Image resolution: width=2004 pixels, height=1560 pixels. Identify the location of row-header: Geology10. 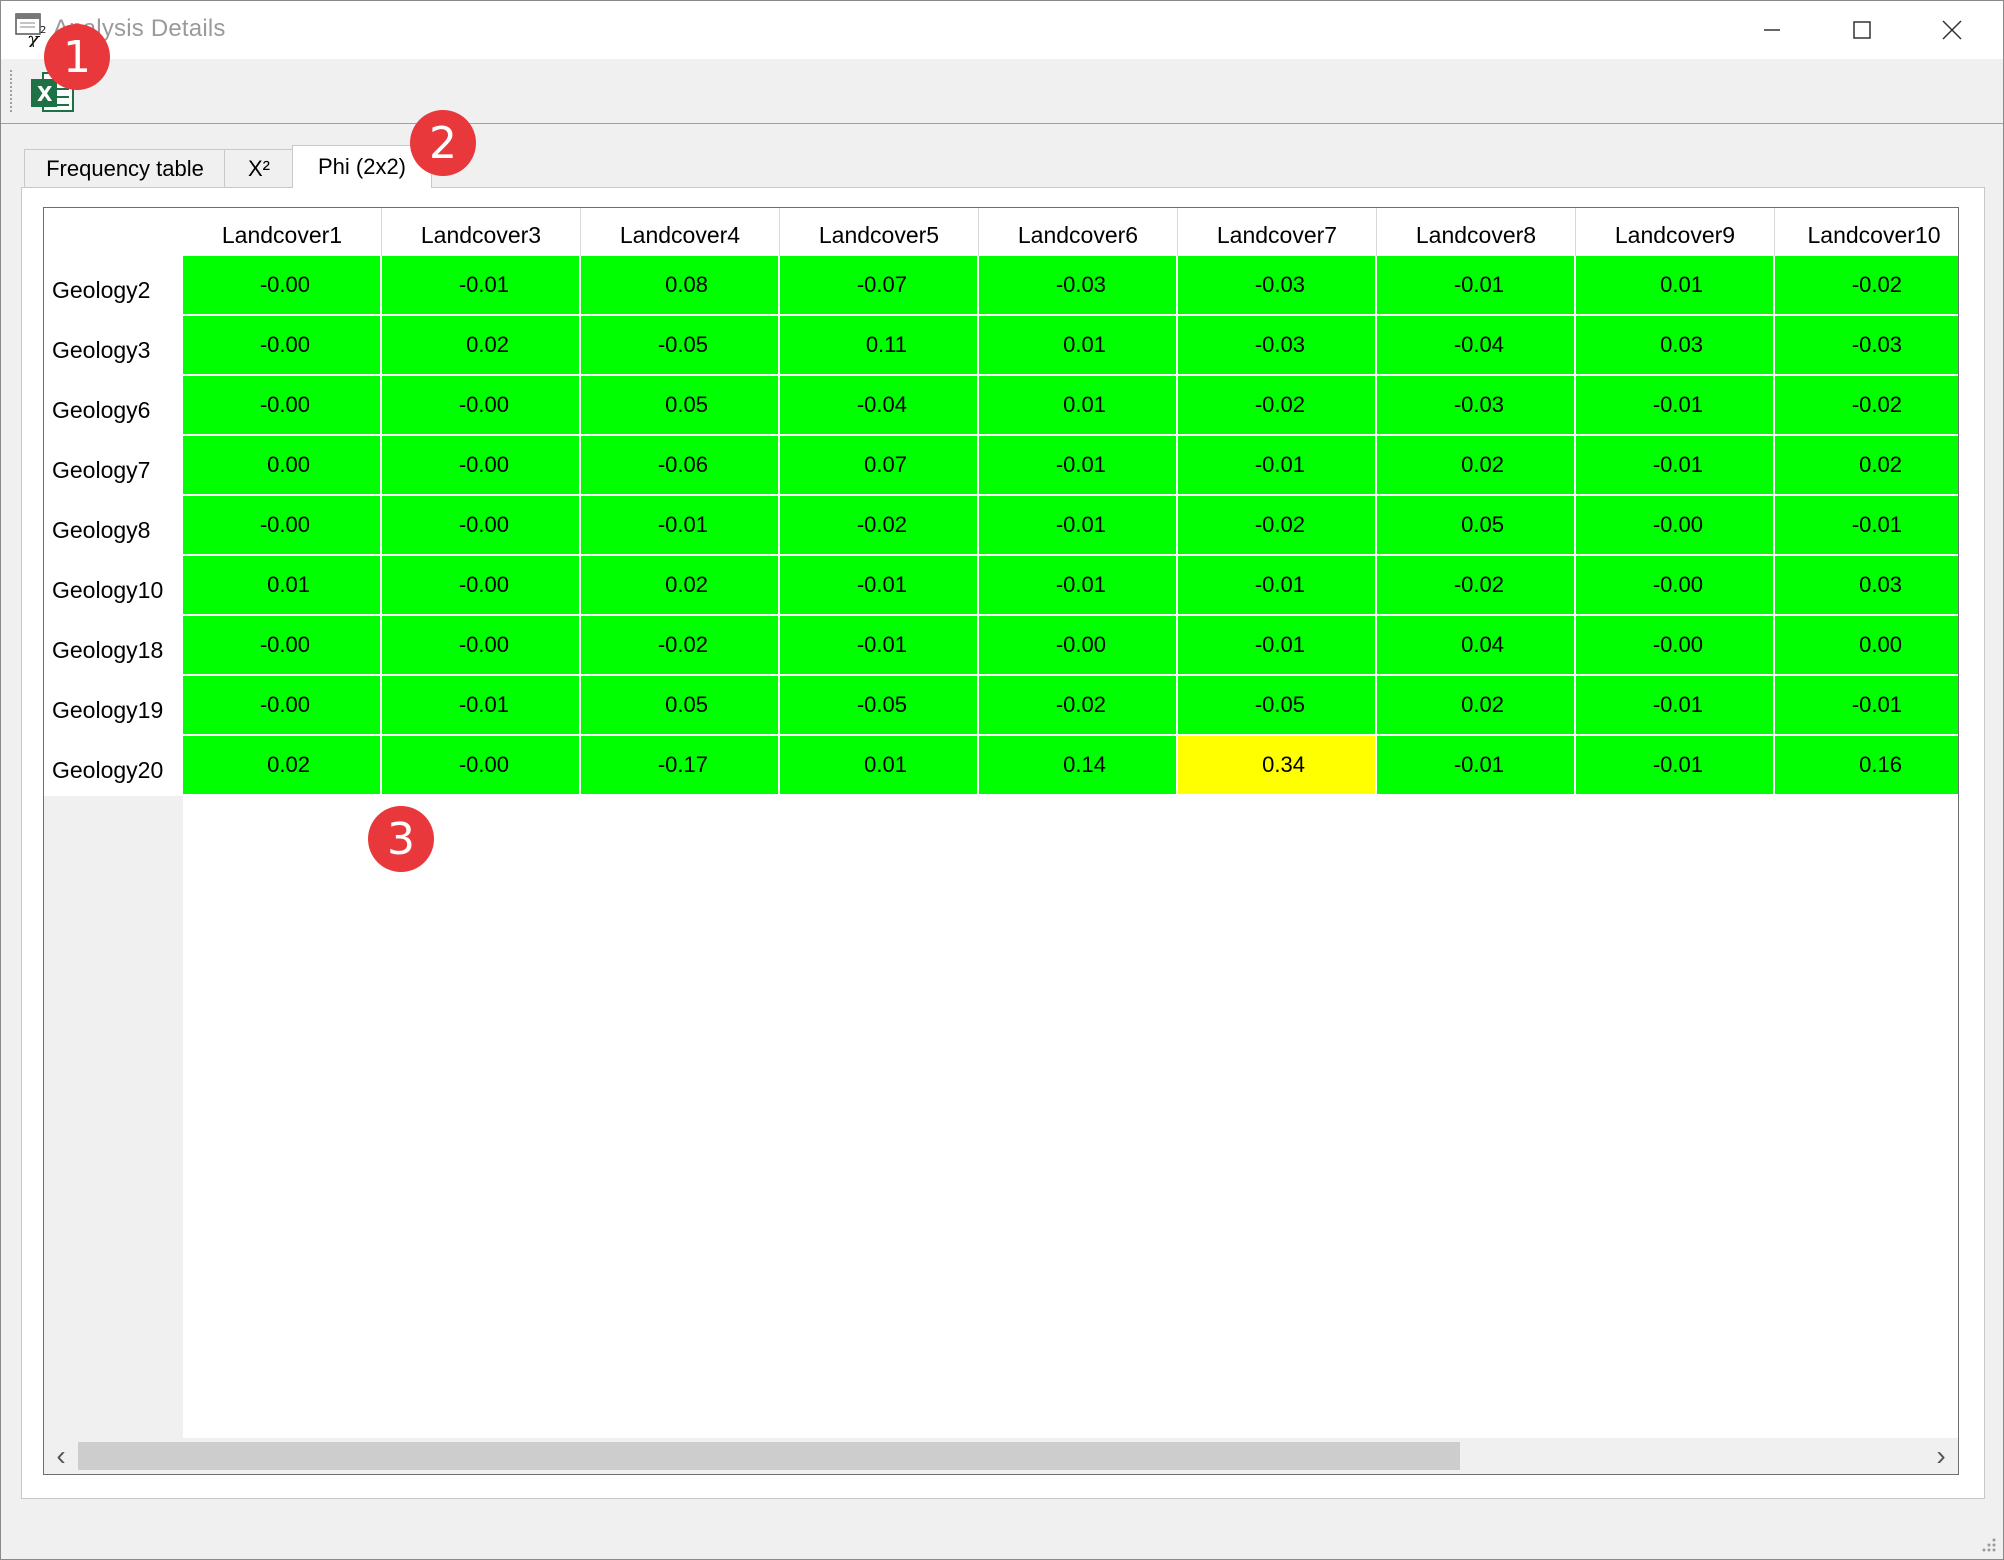
(113, 586).